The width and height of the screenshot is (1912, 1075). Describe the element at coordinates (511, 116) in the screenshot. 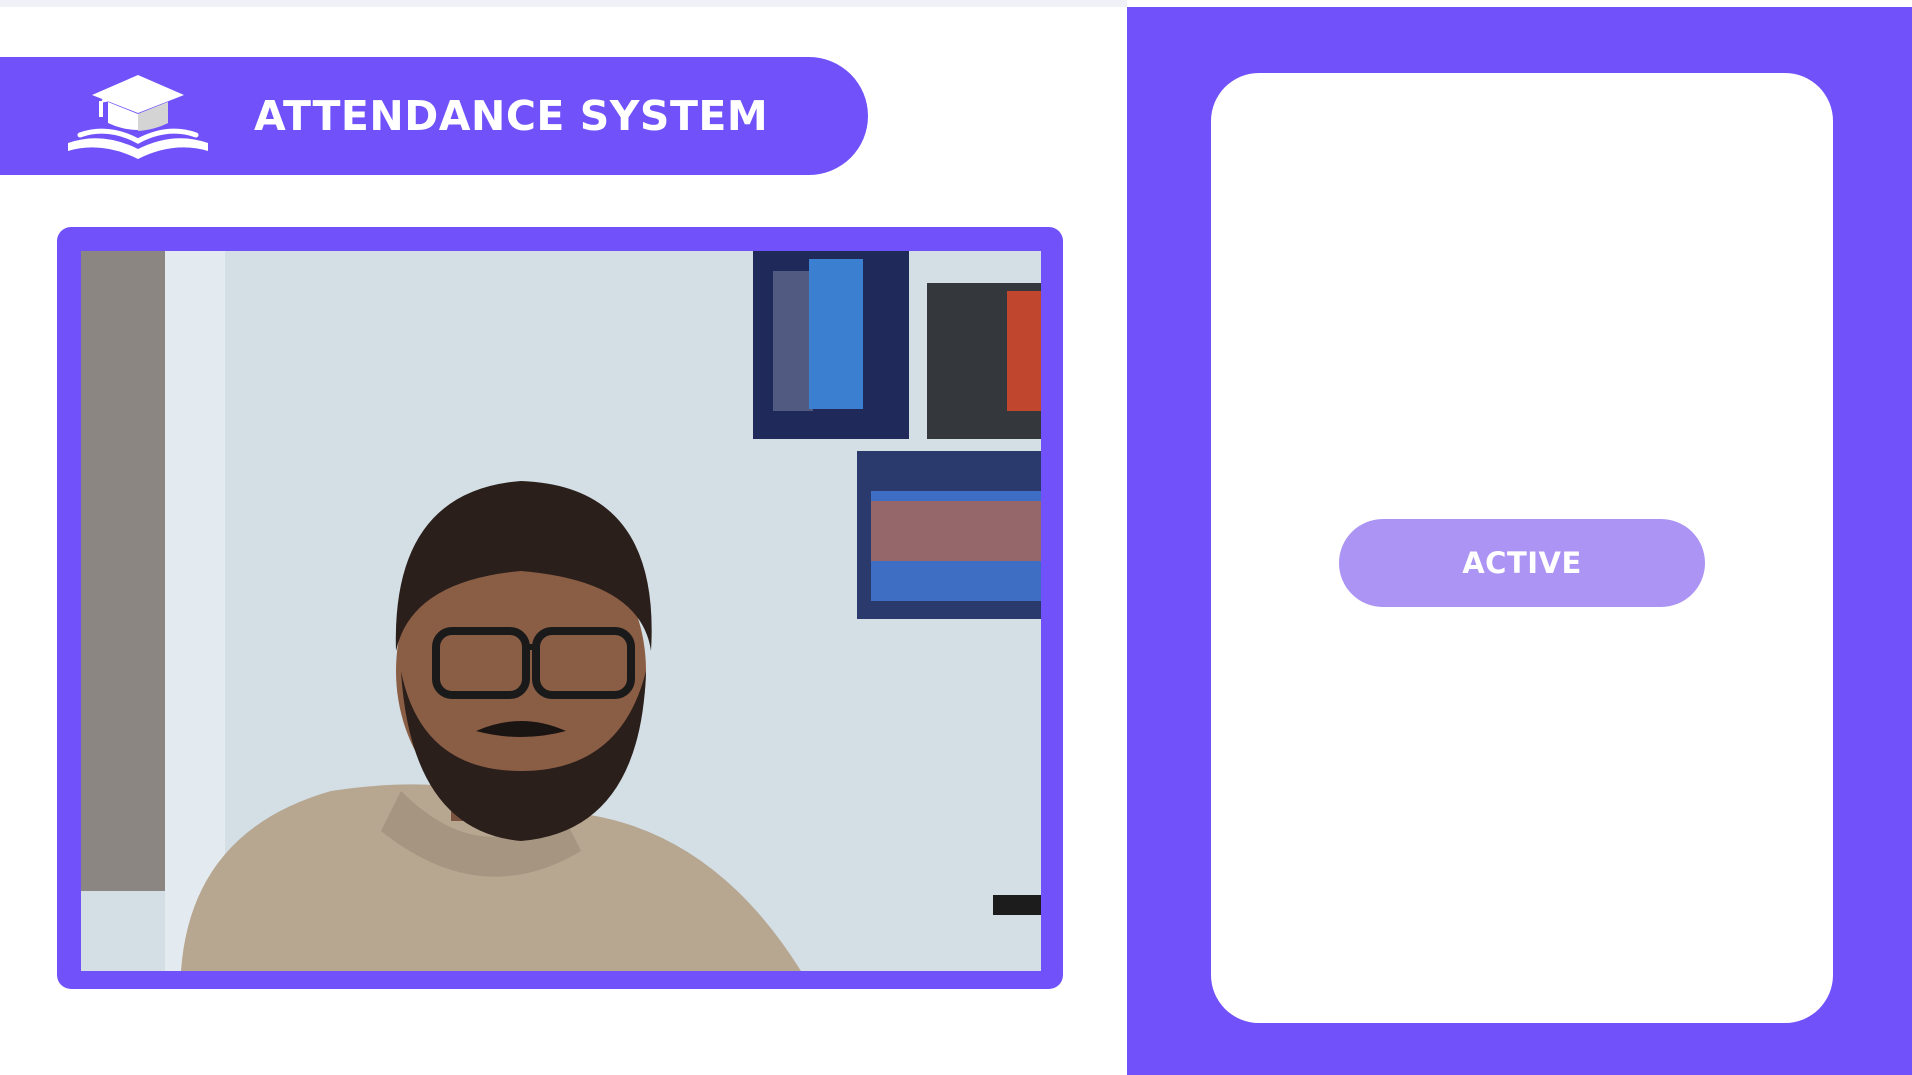

I see `app-title: ATTENDANCE SYSTEM` at that location.